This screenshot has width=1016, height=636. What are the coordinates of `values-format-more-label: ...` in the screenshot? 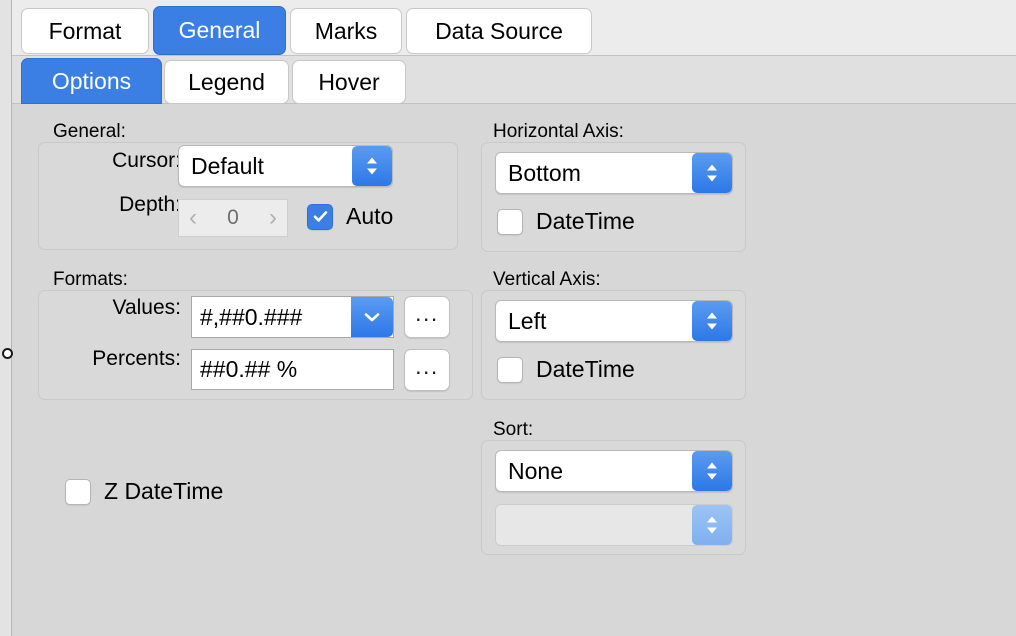 It's located at (427, 313).